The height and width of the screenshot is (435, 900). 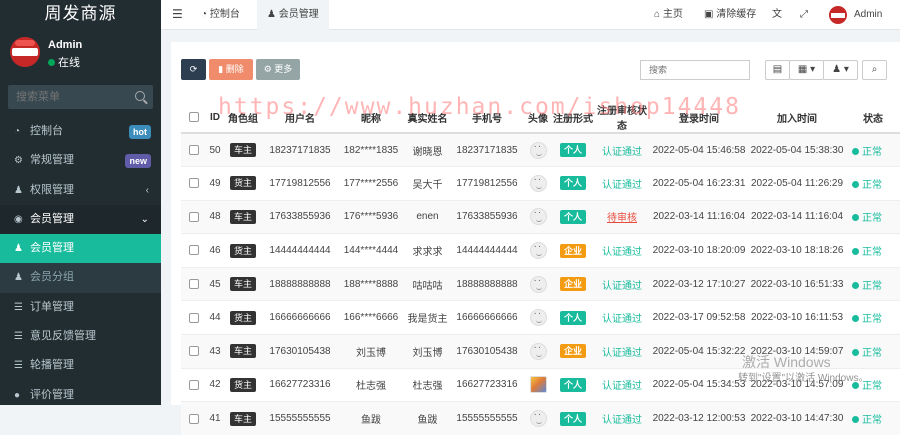 I want to click on cell-phone: 17633855936, so click(x=487, y=216).